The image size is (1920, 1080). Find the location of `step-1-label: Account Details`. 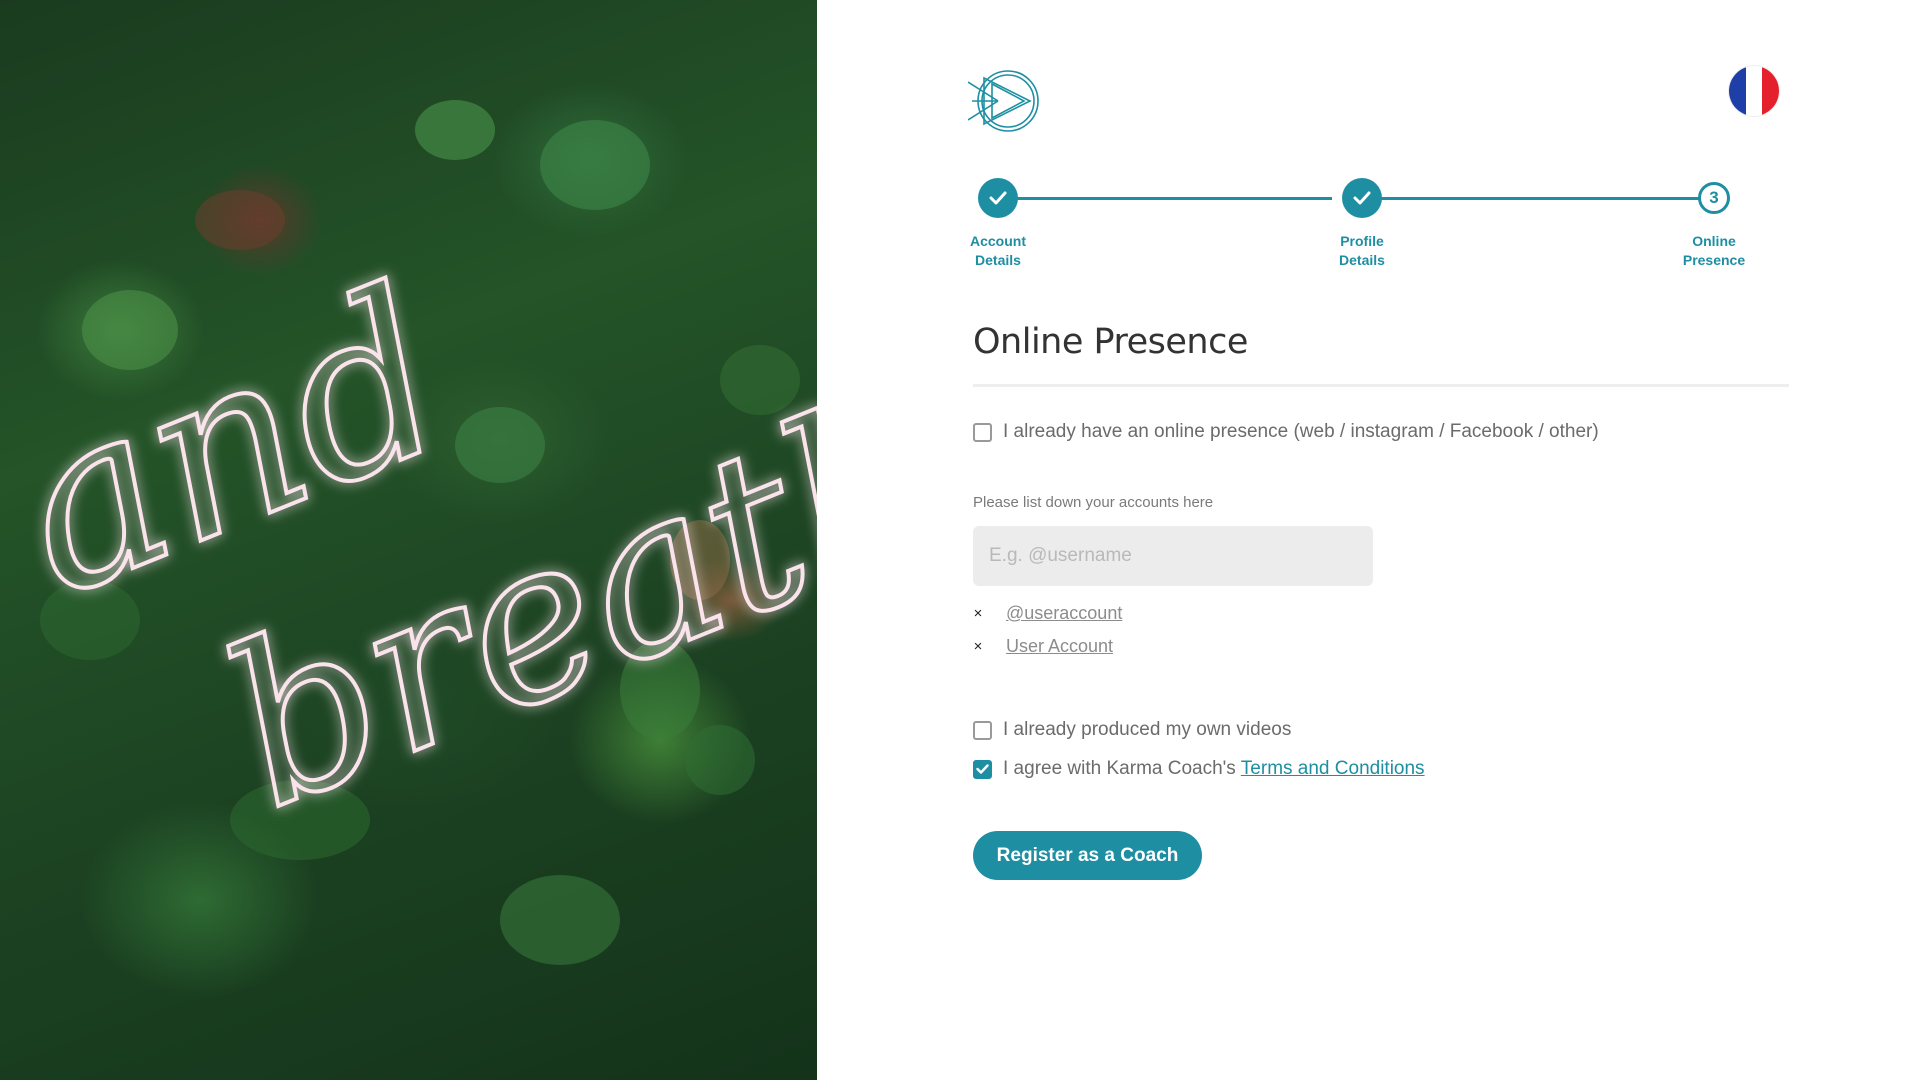

step-1-label: Account Details is located at coordinates (998, 250).